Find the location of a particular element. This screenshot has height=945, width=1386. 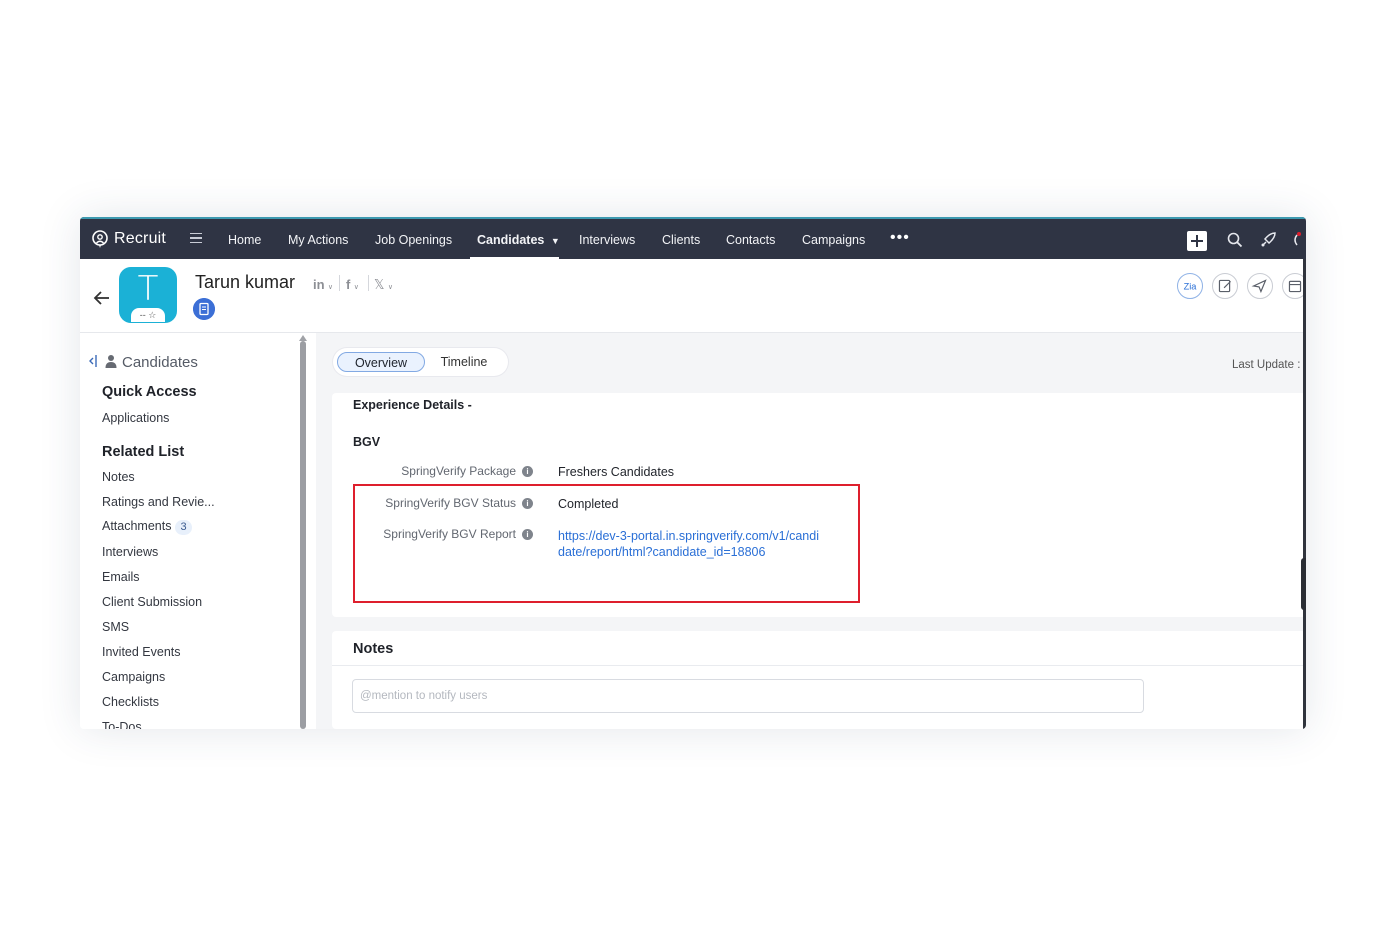

facebook-label: f is located at coordinates (348, 284).